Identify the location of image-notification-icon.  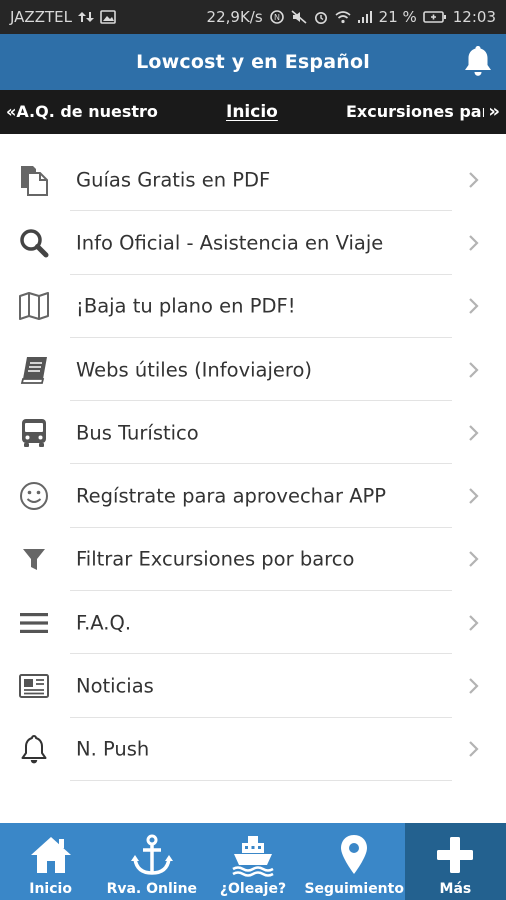
(108, 17).